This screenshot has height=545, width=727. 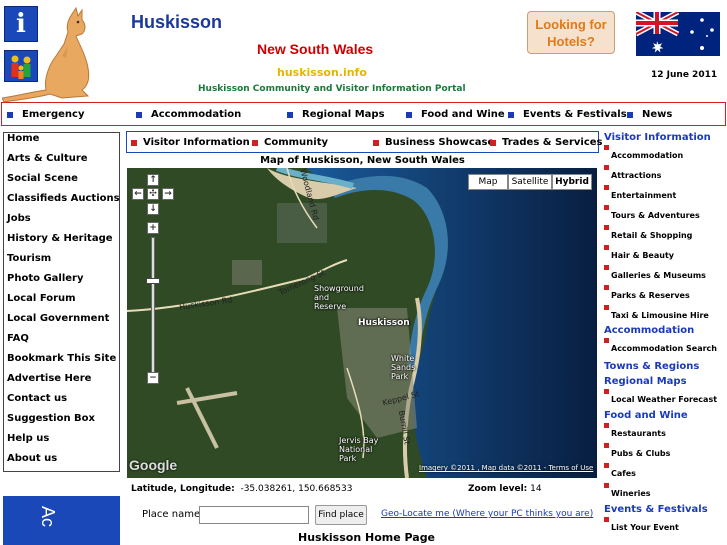 I want to click on rightmenu-events-header: Events & Festivals, so click(x=665, y=509).